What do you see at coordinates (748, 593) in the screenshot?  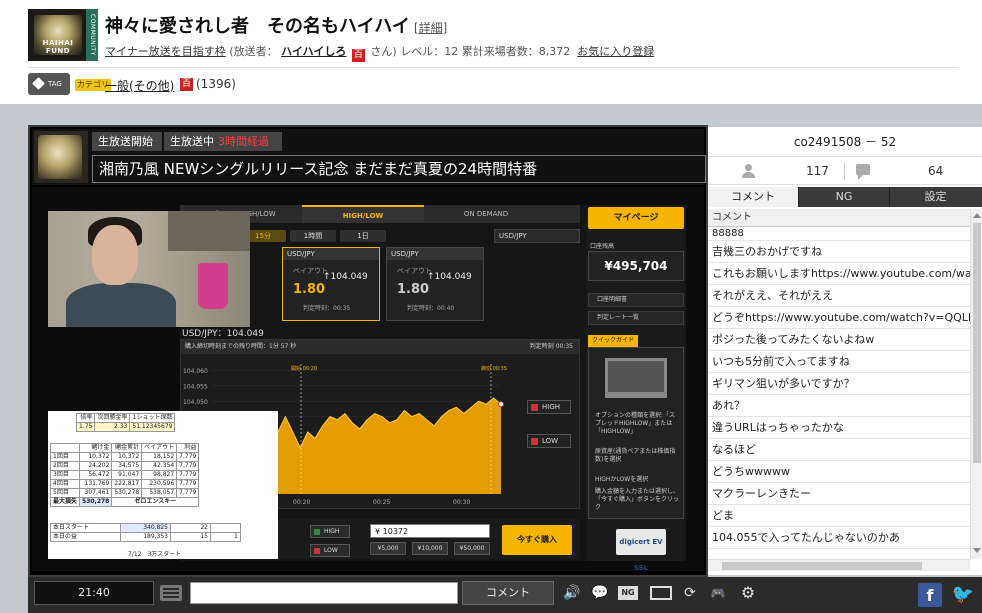 I see `gear-icon: ⚙` at bounding box center [748, 593].